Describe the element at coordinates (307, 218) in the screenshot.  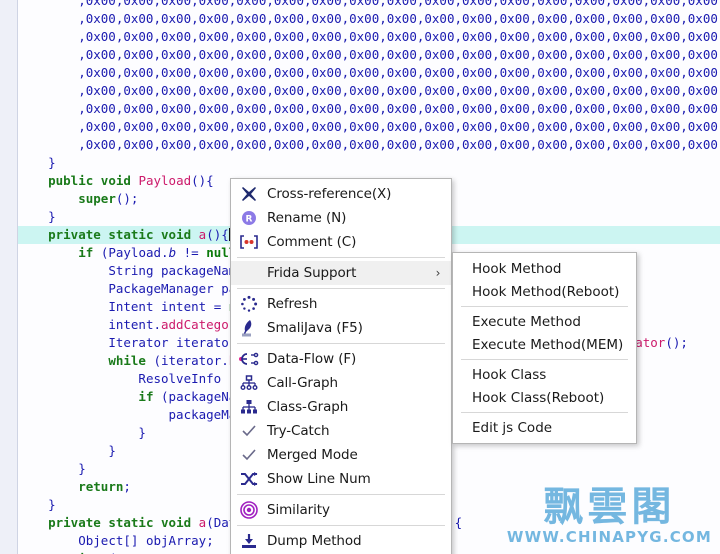
I see `menu-item-label: Rename (N)` at that location.